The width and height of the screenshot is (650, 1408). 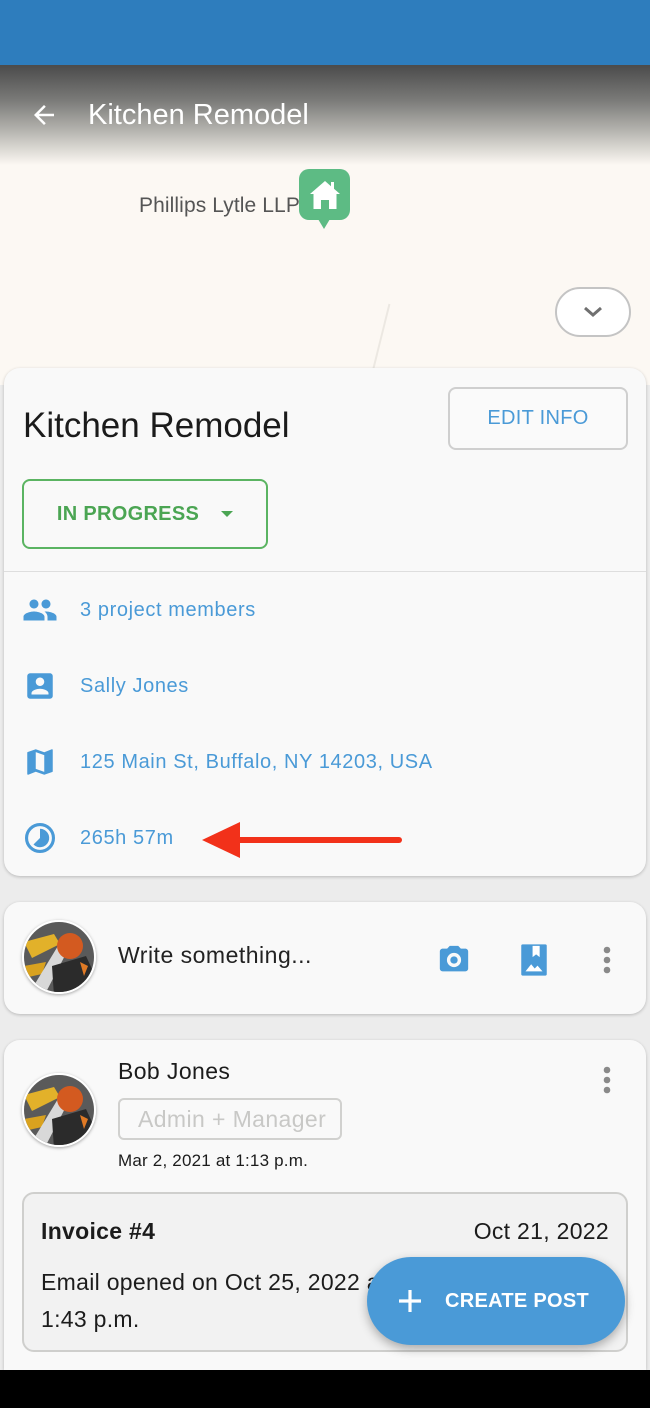 What do you see at coordinates (198, 114) in the screenshot?
I see `app-bar-title: Kitchen Remodel` at bounding box center [198, 114].